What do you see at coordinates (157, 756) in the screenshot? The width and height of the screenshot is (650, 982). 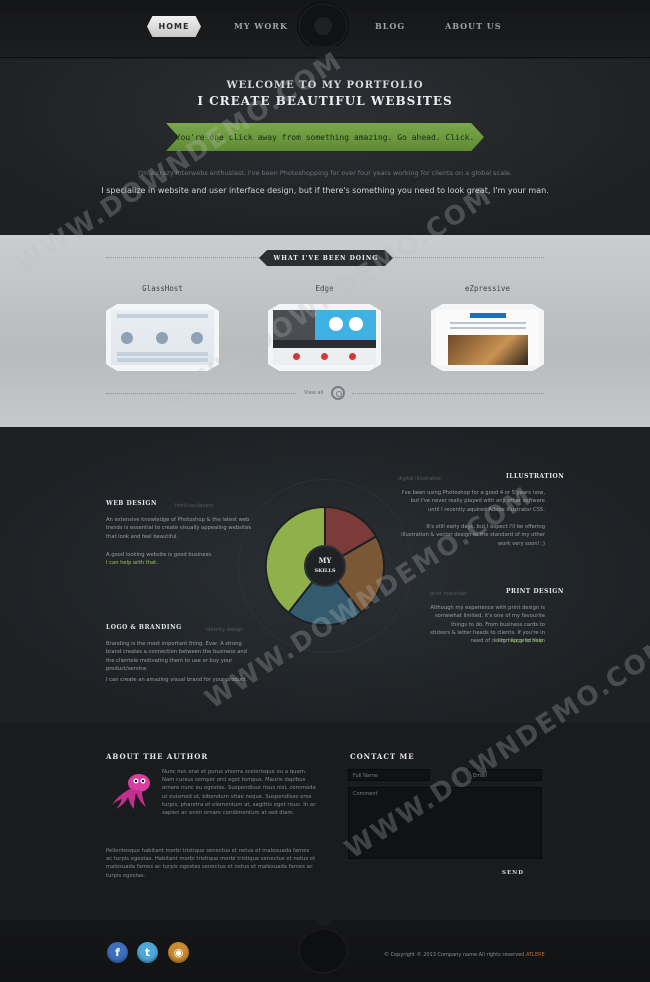 I see `about-title: ABOUT THE AUTHOR` at bounding box center [157, 756].